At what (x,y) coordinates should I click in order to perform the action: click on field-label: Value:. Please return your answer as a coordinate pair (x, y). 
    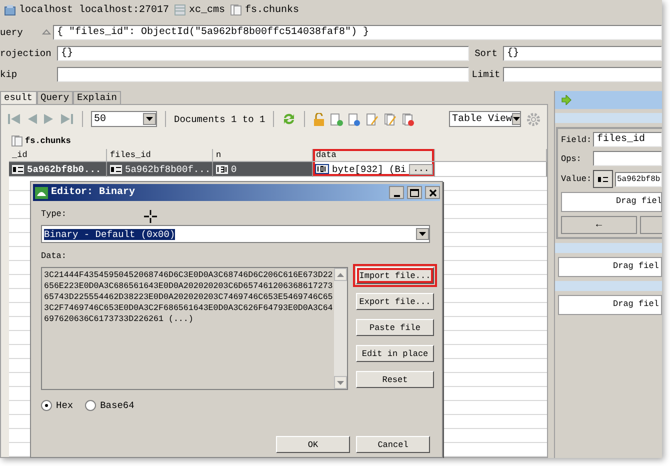
    Looking at the image, I should click on (576, 179).